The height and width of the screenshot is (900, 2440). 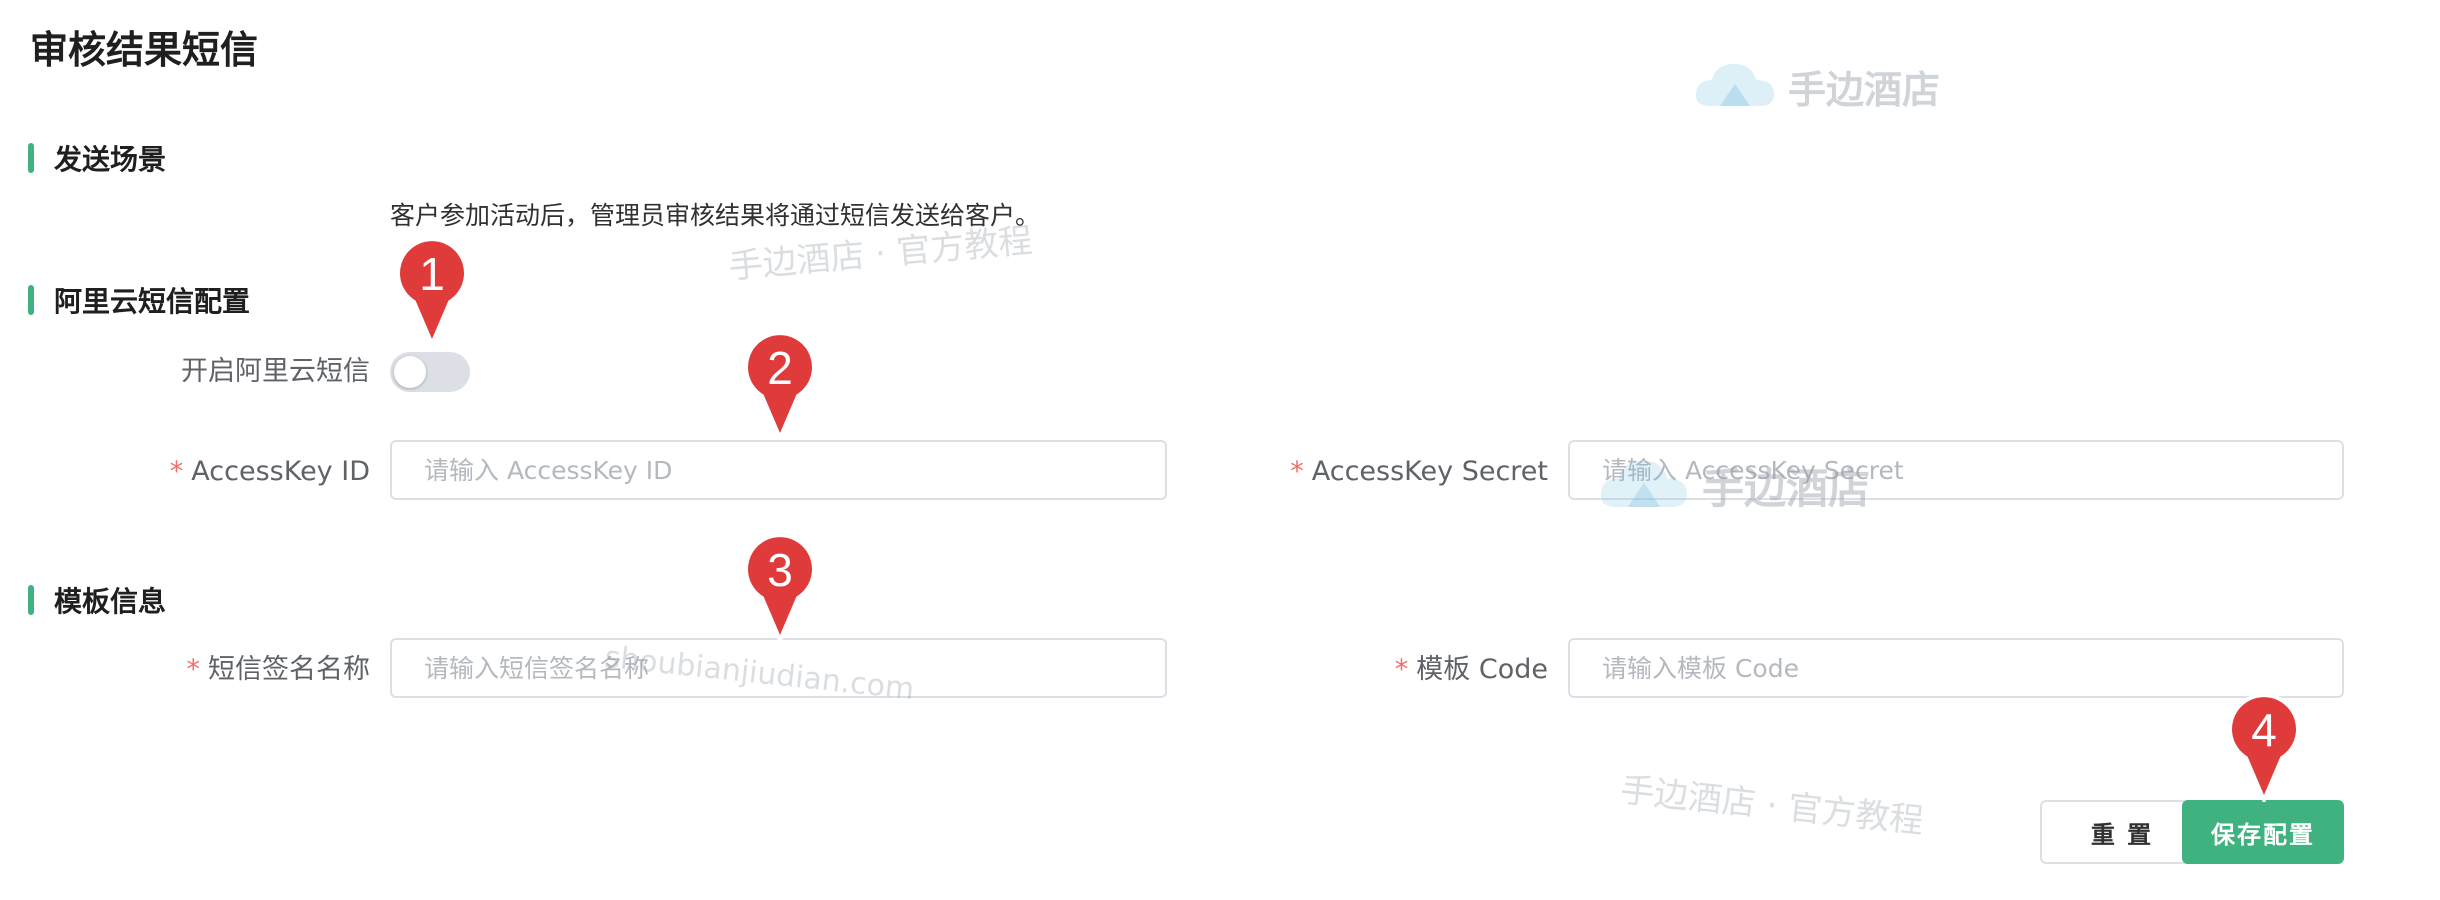 What do you see at coordinates (778, 470) in the screenshot?
I see `access-key-id-input` at bounding box center [778, 470].